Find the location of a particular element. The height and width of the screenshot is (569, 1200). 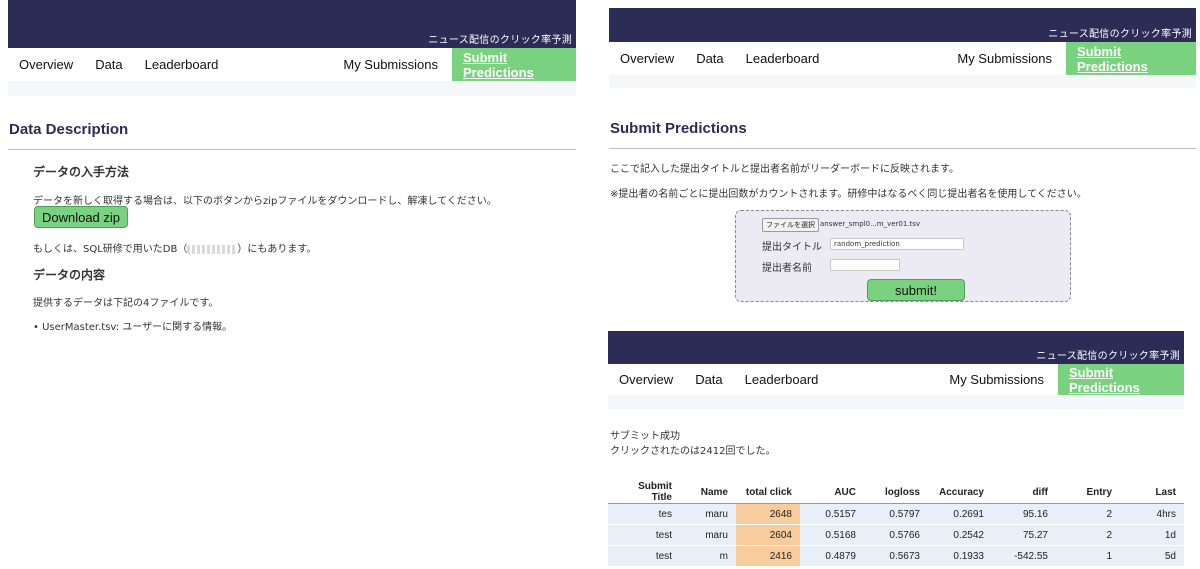

alt-source-text: もしくは、SQL研修で用いたDB（ ）にもあります。 is located at coordinates (174, 247).